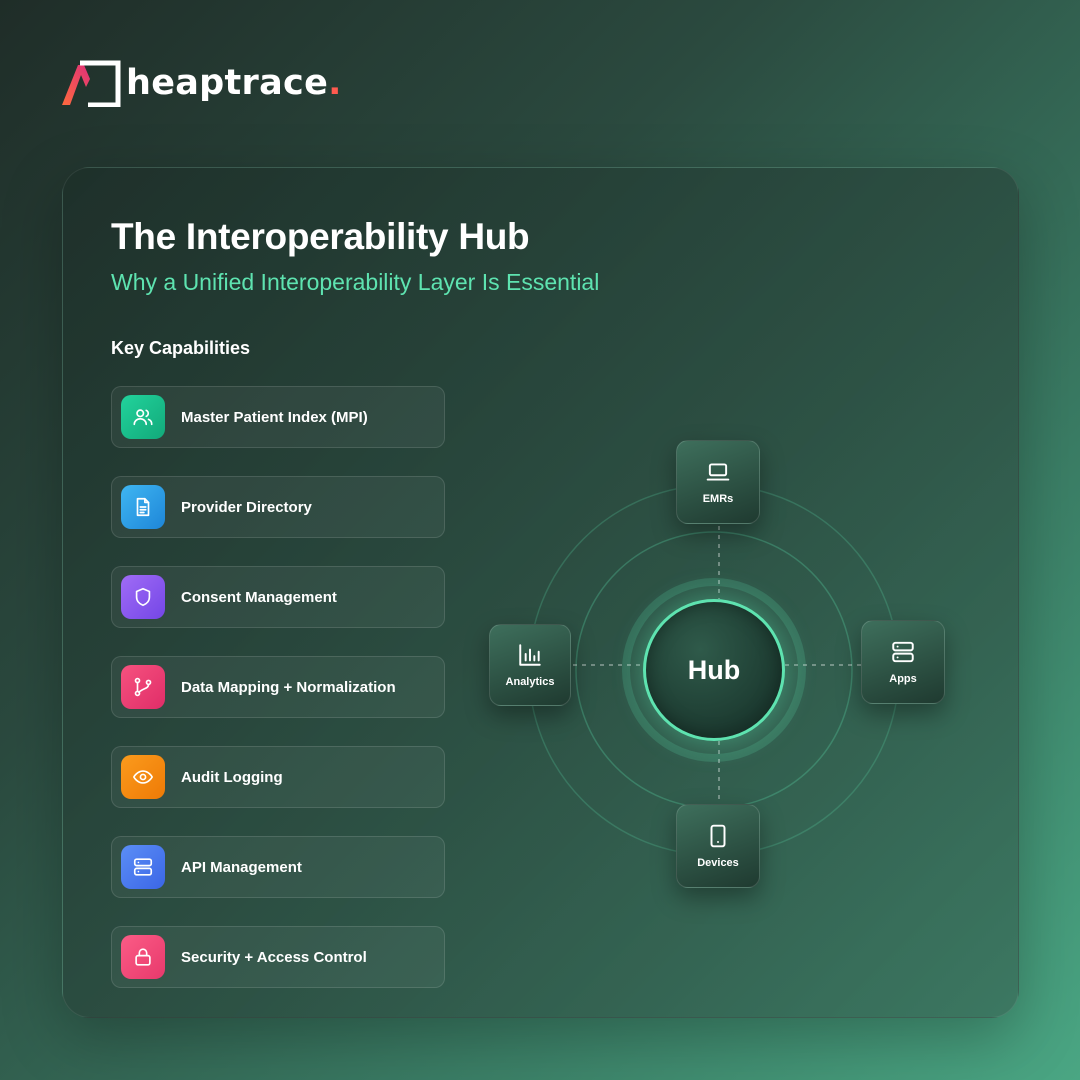 This screenshot has height=1080, width=1080. Describe the element at coordinates (718, 836) in the screenshot. I see `tablet-icon` at that location.